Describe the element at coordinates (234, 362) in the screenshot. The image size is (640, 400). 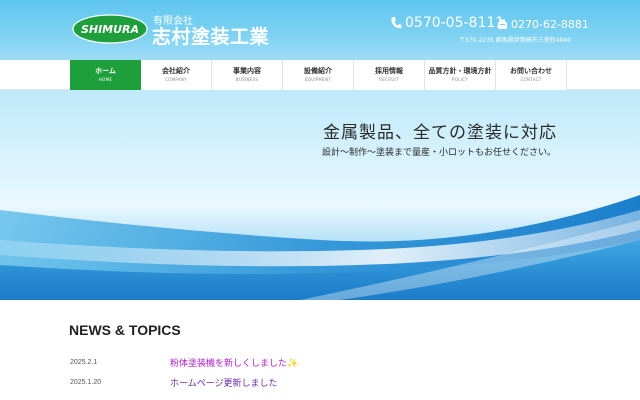
I see `news-title-link: 粉体塗装機を新しくしました✨` at that location.